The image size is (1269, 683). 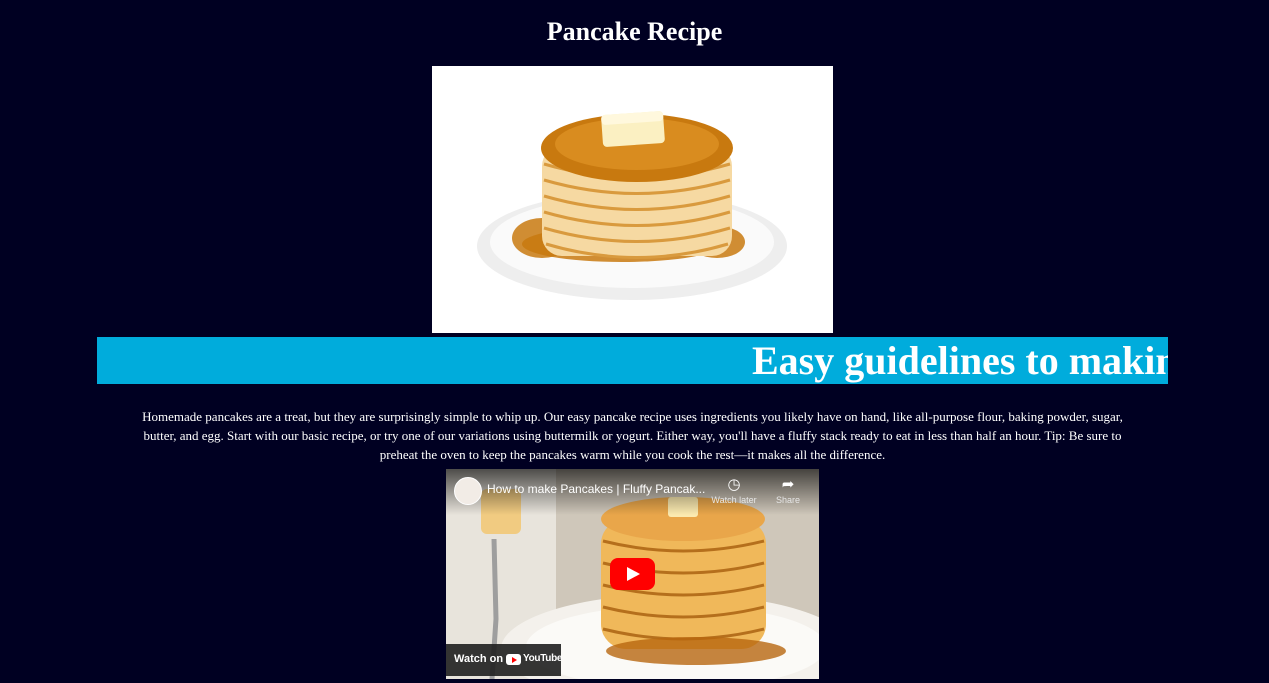 I want to click on watch-later-button: ◷ Watch later, so click(x=734, y=490).